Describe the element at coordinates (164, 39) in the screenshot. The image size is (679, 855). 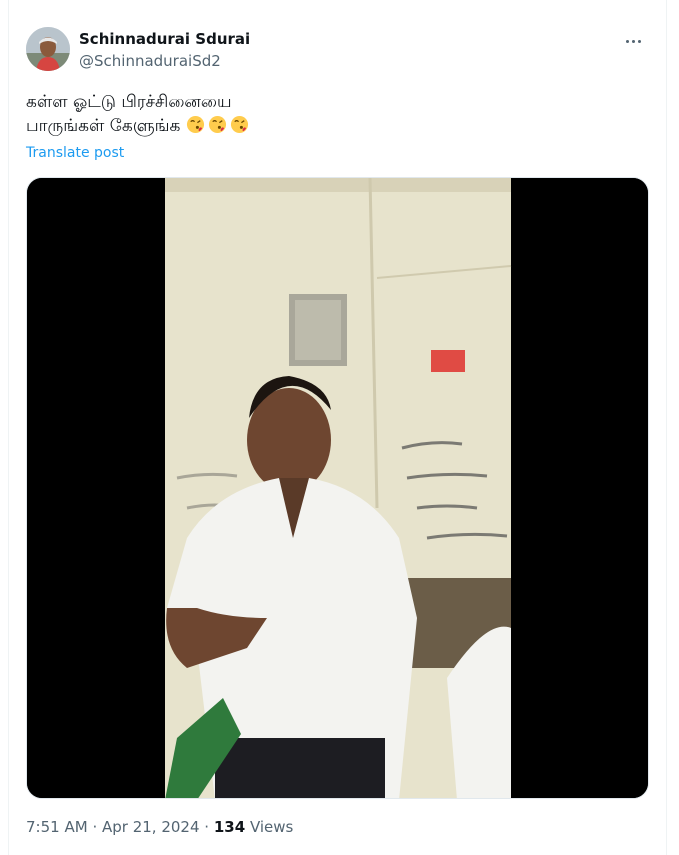
I see `author-name: Schinnadurai Sdurai` at that location.